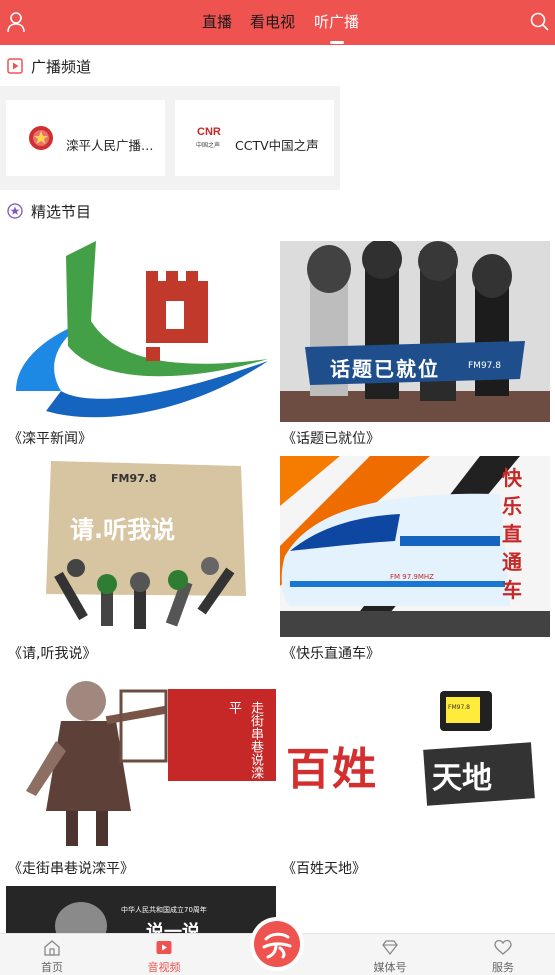 This screenshot has width=555, height=975. Describe the element at coordinates (61, 212) in the screenshot. I see `programs-section-title: 精选节目` at that location.